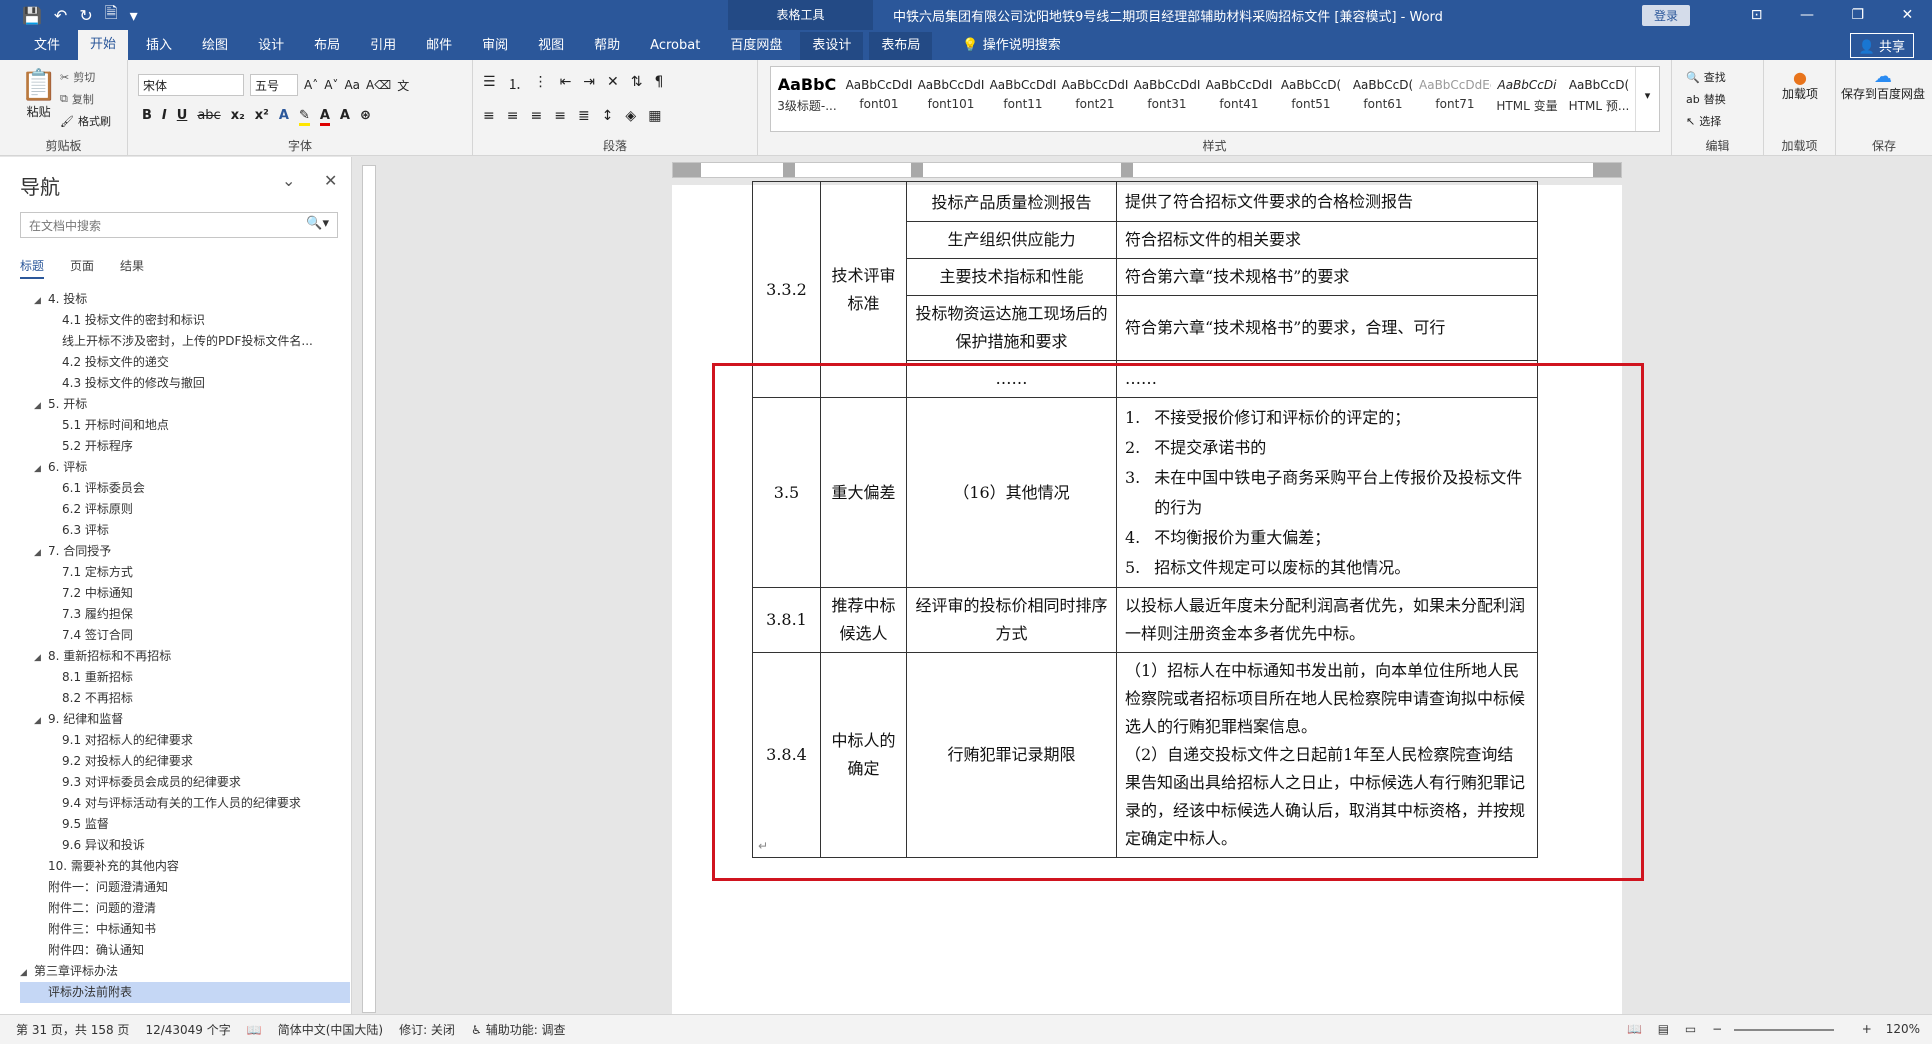 The image size is (1932, 1044). What do you see at coordinates (1647, 99) in the screenshot?
I see `styles-more-icon: ▾` at bounding box center [1647, 99].